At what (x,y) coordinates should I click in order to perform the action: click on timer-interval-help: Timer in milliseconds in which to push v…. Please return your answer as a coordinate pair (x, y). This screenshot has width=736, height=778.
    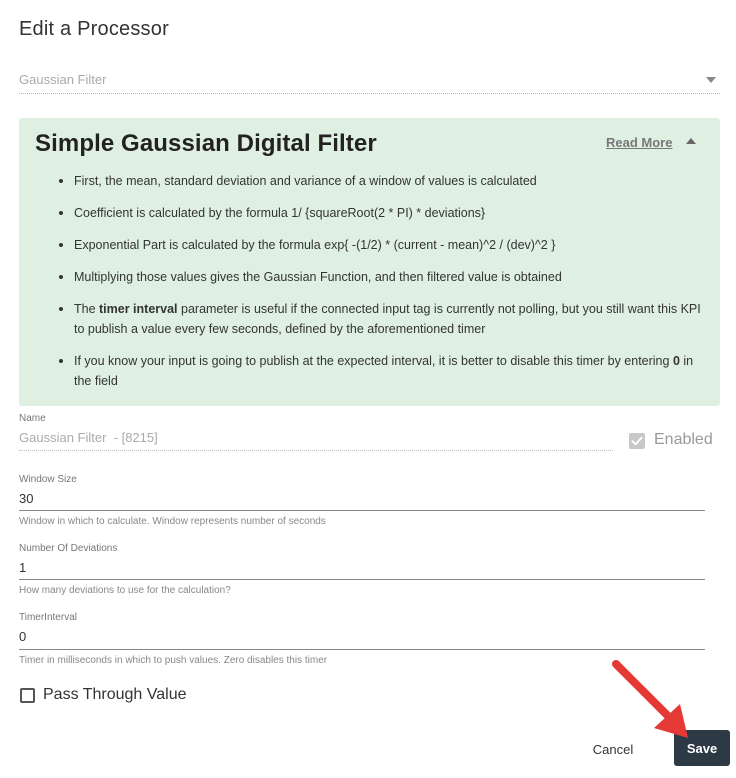
    Looking at the image, I should click on (173, 660).